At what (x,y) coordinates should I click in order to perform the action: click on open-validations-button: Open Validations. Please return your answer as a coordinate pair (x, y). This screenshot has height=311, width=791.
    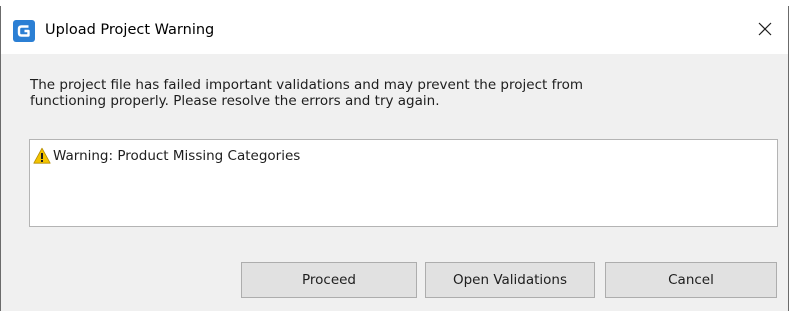
    Looking at the image, I should click on (510, 280).